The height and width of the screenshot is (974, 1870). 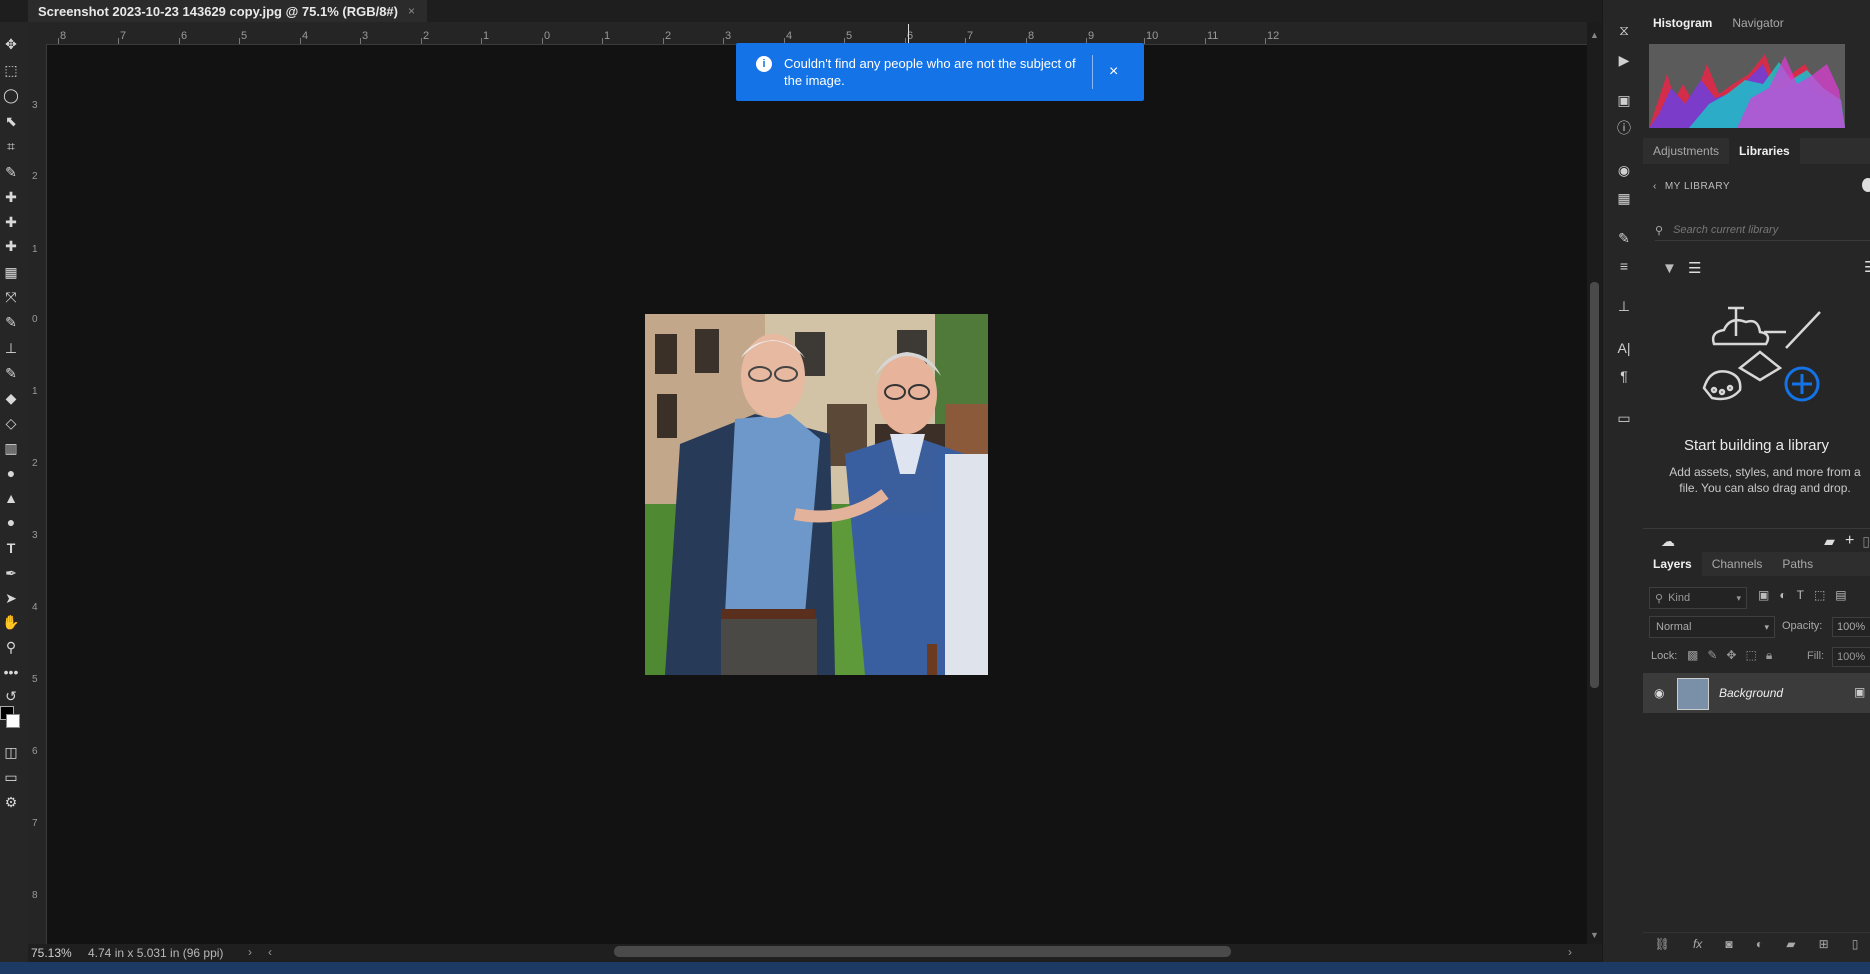 What do you see at coordinates (1691, 186) in the screenshot?
I see `library-back-link: ‹ MY LIBRARY` at bounding box center [1691, 186].